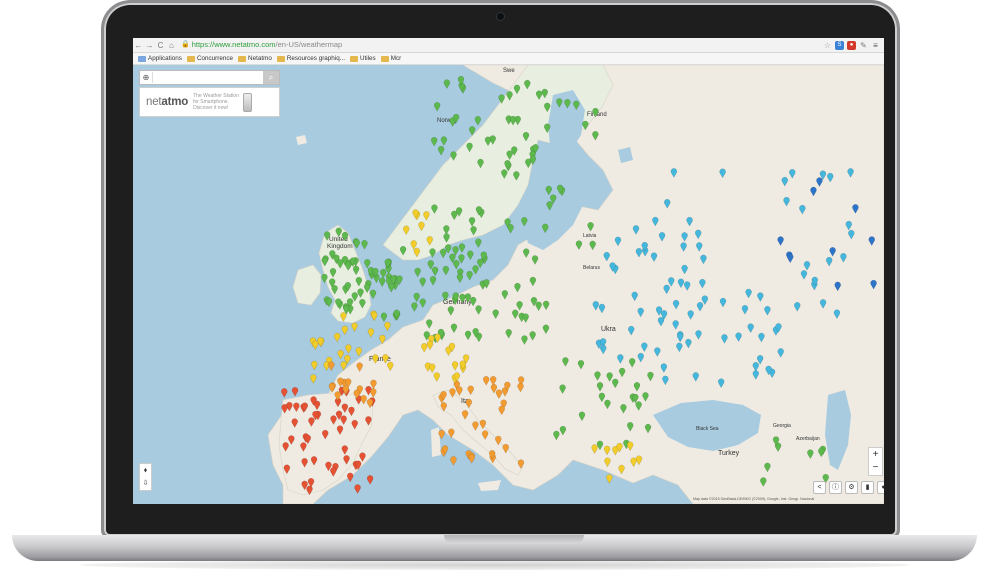 Image resolution: width=989 pixels, height=578 pixels. Describe the element at coordinates (863, 45) in the screenshot. I see `pen-icon: ✎` at that location.